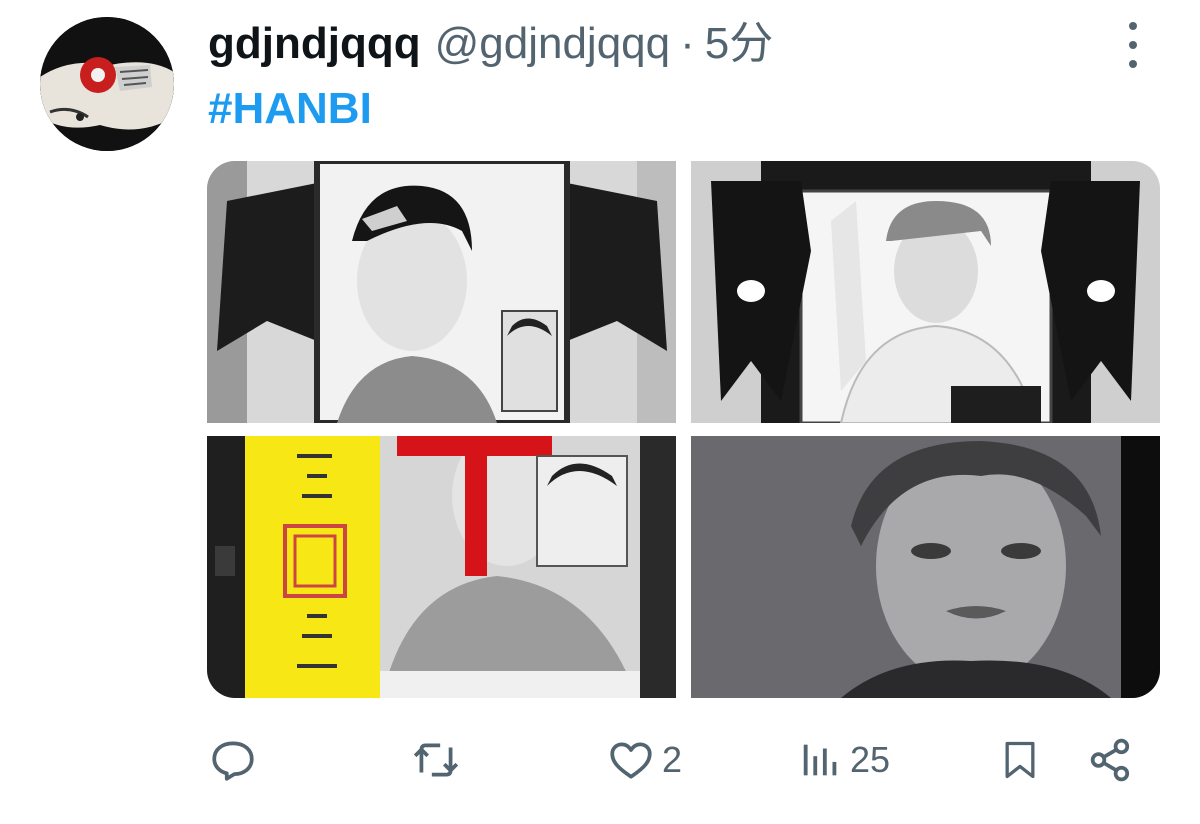 Image resolution: width=1200 pixels, height=824 pixels. I want to click on photo-portrait-black-frame, so click(925, 292).